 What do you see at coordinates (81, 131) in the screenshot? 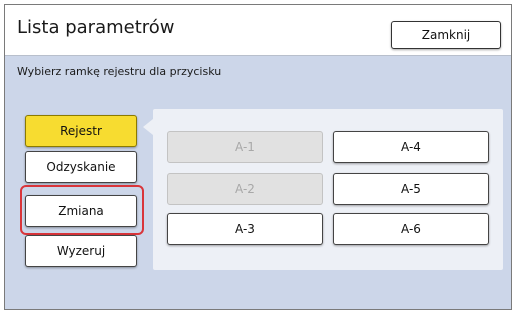
I see `register-button: Rejestr` at bounding box center [81, 131].